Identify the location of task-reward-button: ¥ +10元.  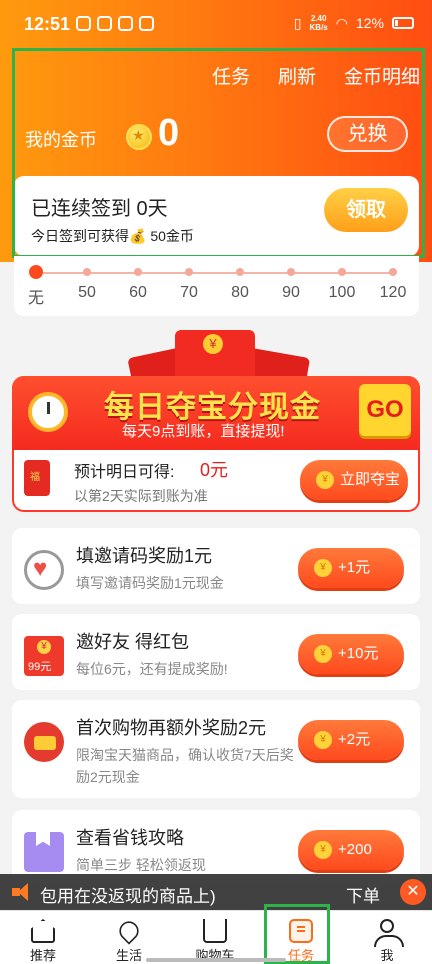
(351, 654).